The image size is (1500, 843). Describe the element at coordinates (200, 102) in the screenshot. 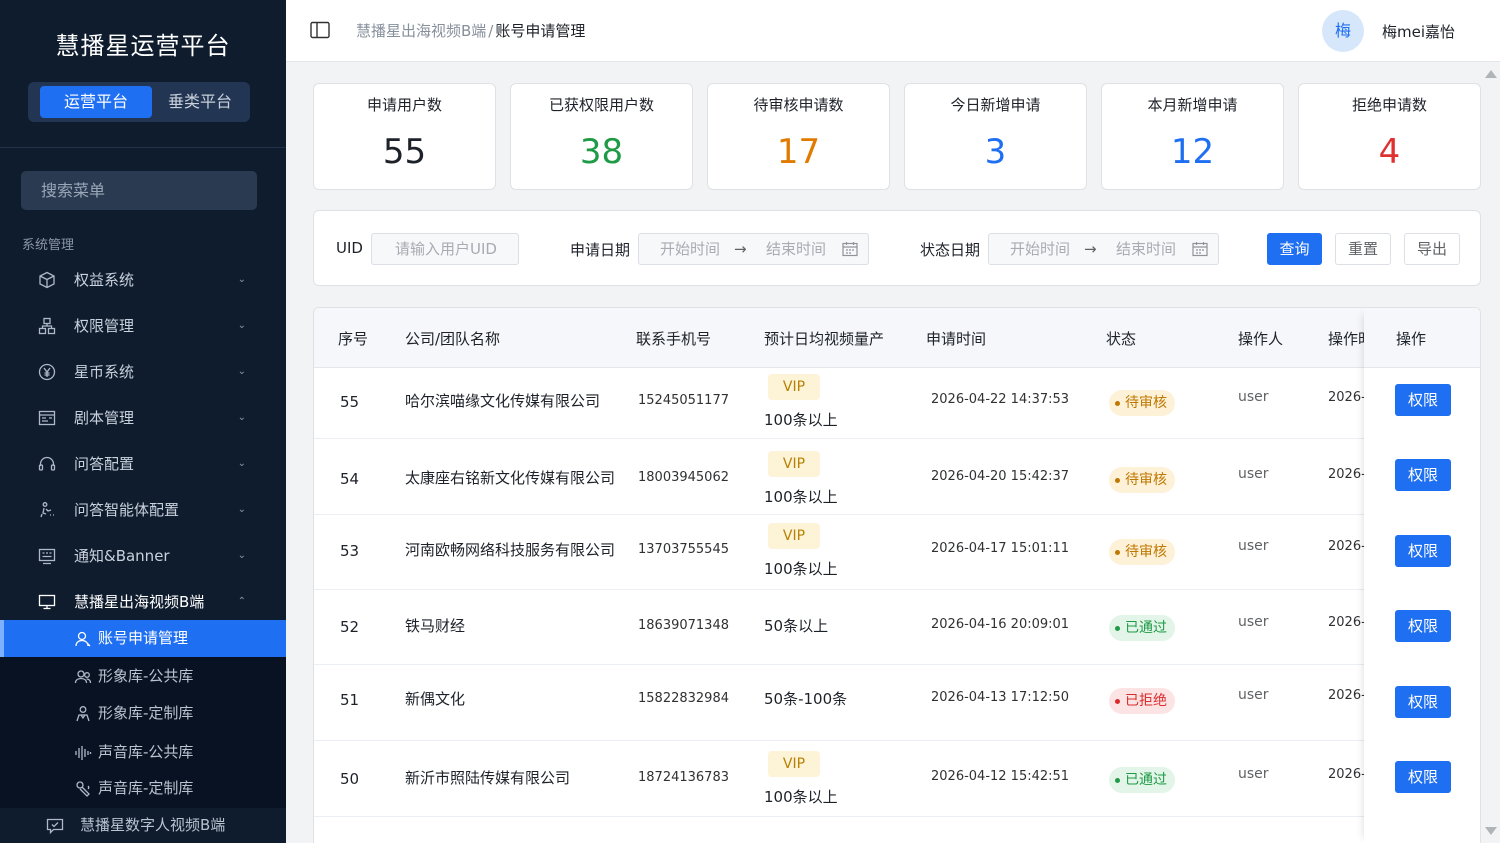

I see `tab-vertical-platform: 垂类平台` at that location.